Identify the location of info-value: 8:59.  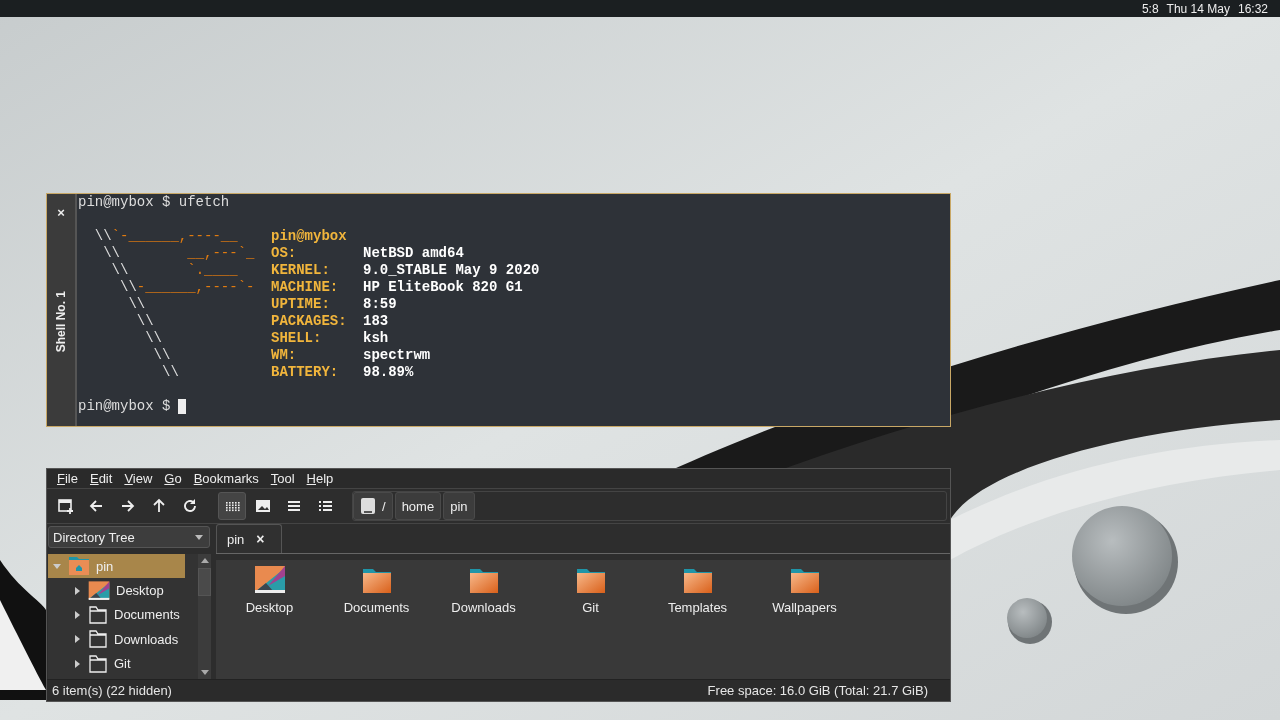
(380, 304).